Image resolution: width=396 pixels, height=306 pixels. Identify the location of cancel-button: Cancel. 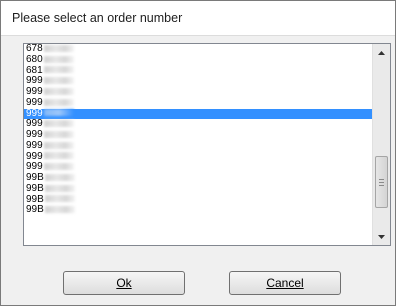
(285, 283).